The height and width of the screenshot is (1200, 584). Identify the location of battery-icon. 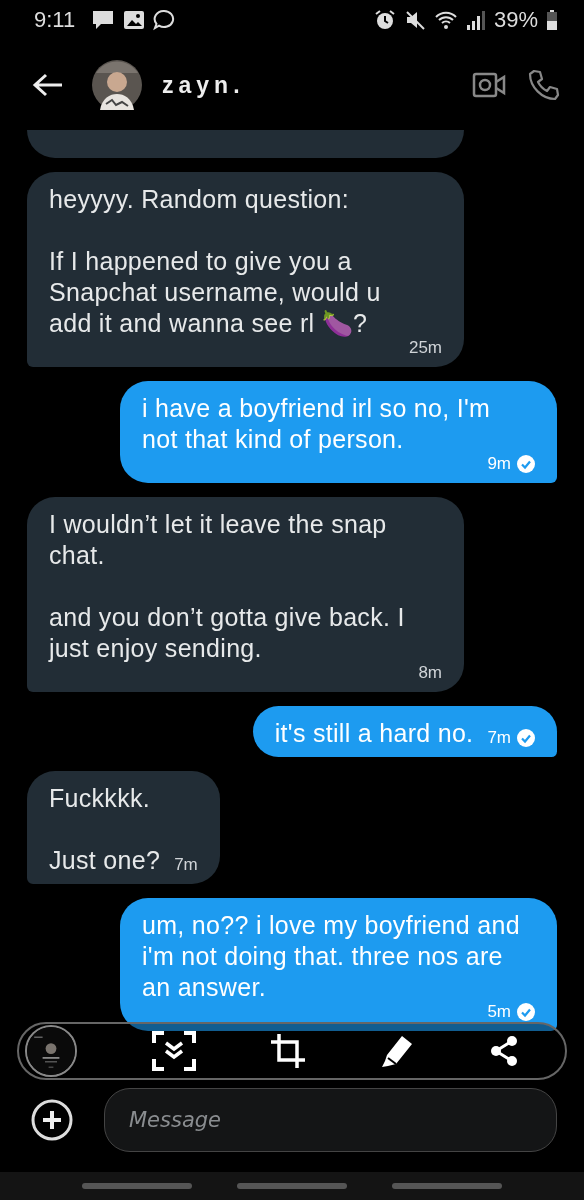
(552, 20).